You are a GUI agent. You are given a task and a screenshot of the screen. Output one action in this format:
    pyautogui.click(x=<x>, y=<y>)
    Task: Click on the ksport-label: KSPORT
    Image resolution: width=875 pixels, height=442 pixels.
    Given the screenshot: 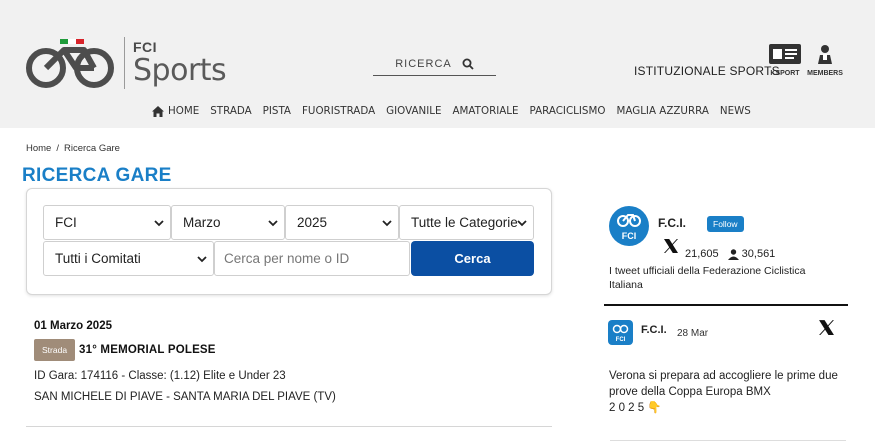 What is the action you would take?
    pyautogui.click(x=785, y=73)
    